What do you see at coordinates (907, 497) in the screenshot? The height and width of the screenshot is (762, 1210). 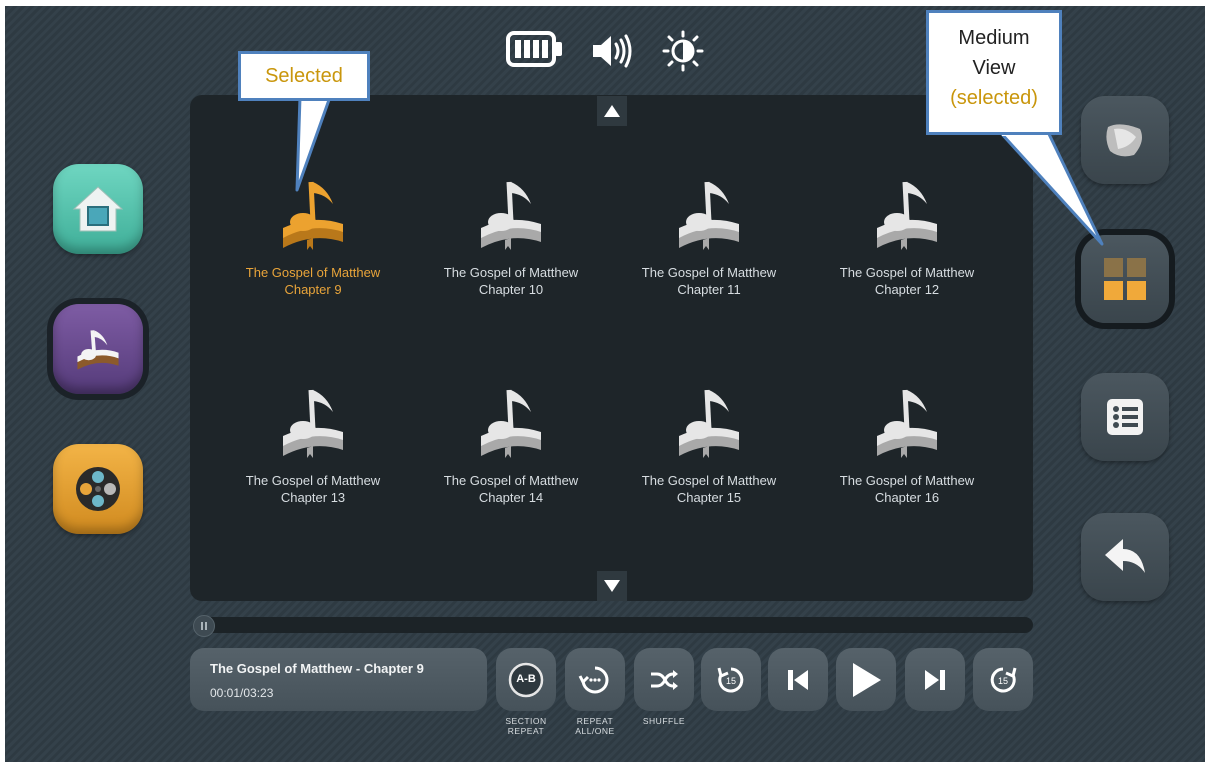 I see `chapter-tile-chapter: Chapter 16` at bounding box center [907, 497].